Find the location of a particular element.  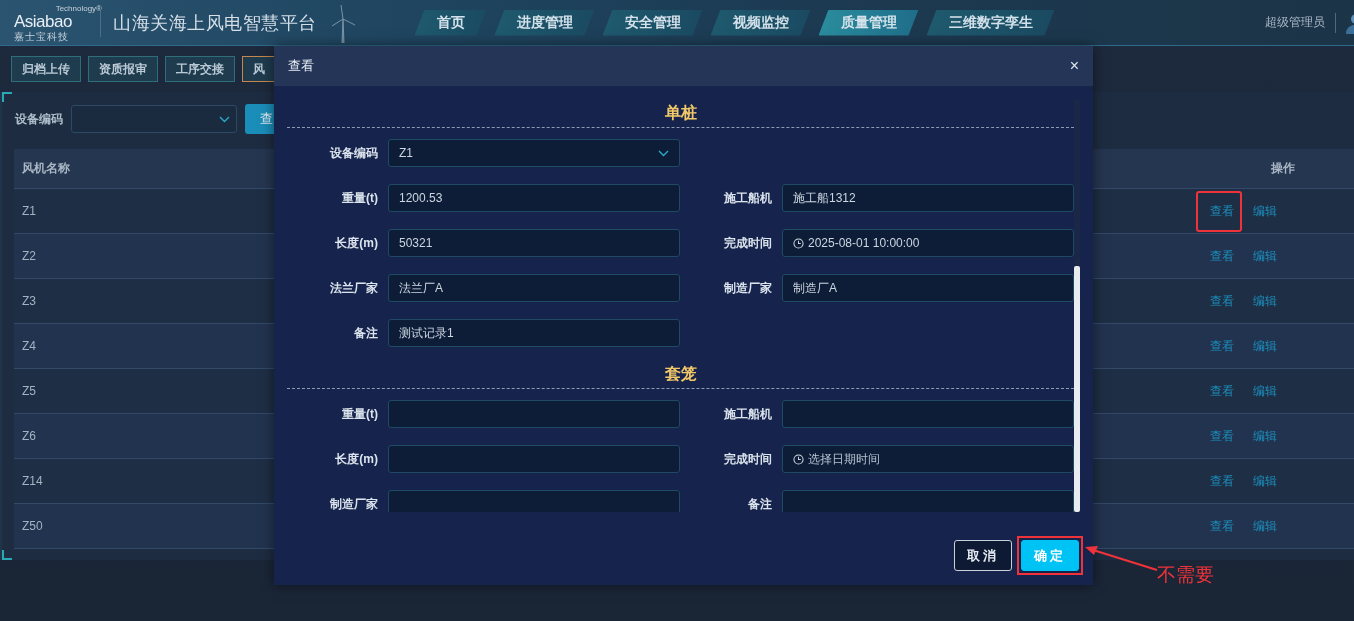

field-value: 法兰厂A is located at coordinates (421, 288).